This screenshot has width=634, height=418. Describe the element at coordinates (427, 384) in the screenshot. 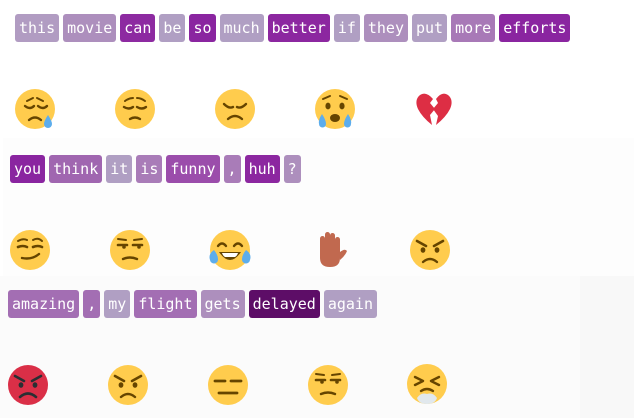

I see `steam-from-nose-face-icon` at that location.